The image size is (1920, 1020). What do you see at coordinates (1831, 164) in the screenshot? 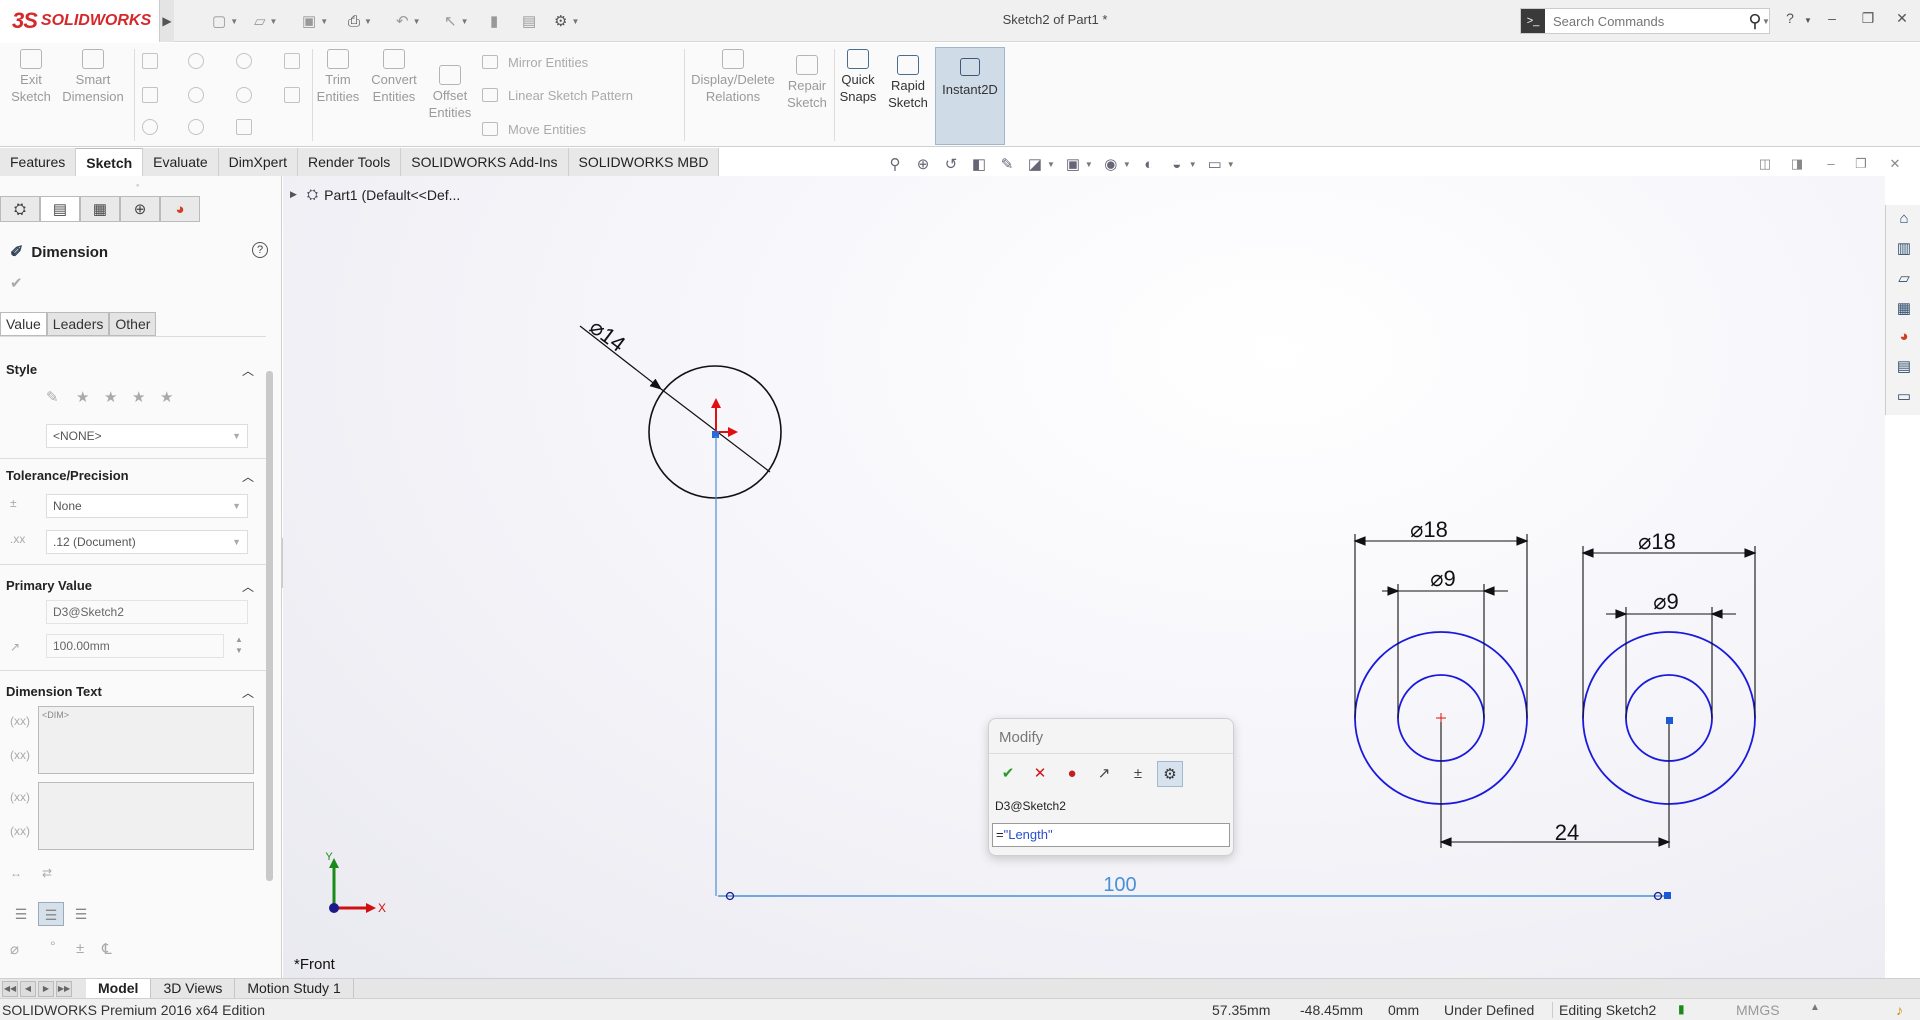
I see `viewport-minimize-button: –` at bounding box center [1831, 164].